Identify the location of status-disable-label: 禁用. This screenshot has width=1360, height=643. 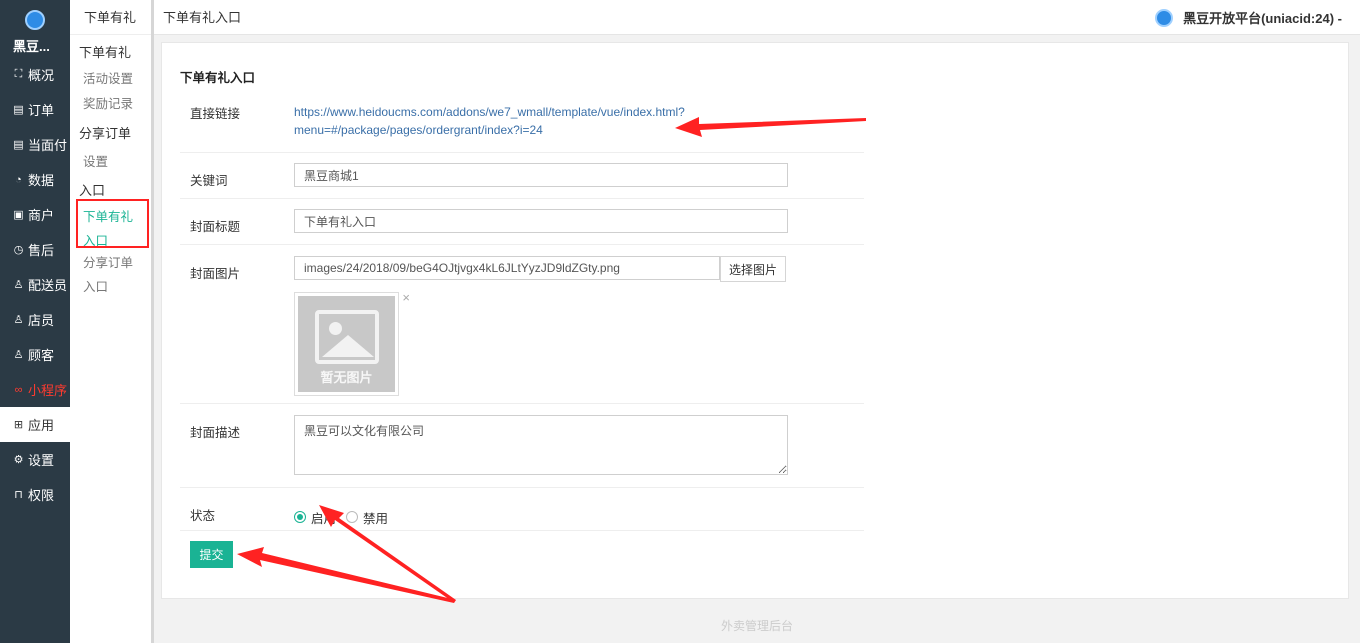
(376, 518).